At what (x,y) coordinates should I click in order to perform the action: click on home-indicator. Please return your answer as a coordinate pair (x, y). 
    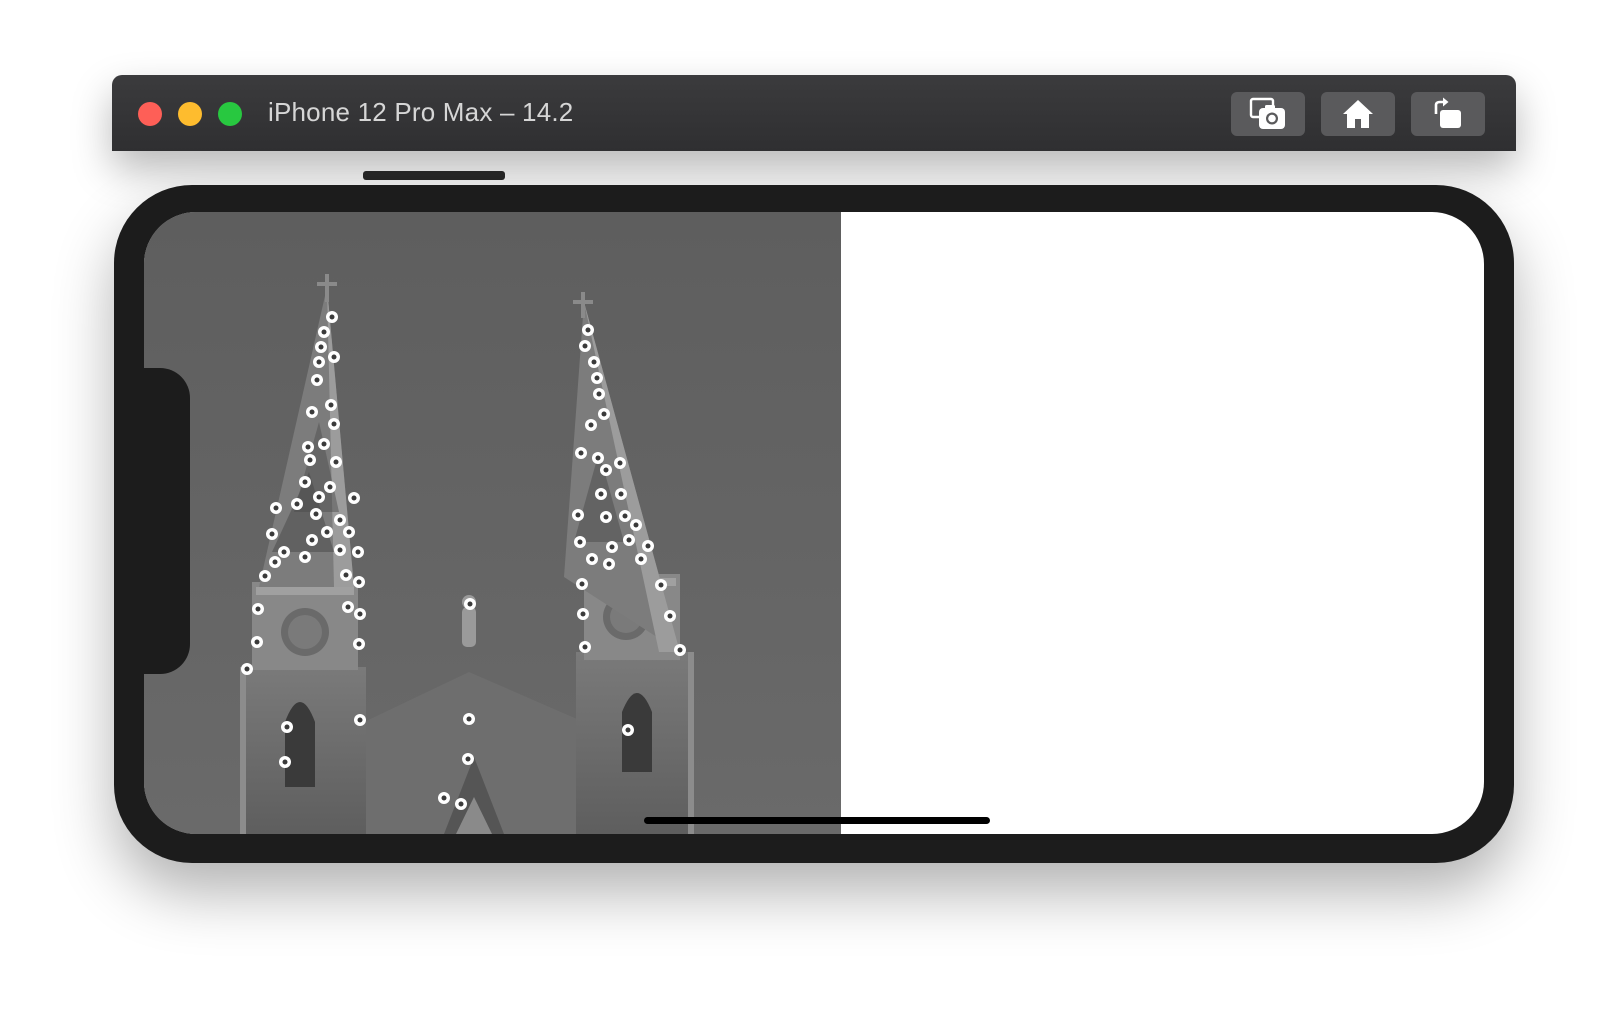
    Looking at the image, I should click on (817, 820).